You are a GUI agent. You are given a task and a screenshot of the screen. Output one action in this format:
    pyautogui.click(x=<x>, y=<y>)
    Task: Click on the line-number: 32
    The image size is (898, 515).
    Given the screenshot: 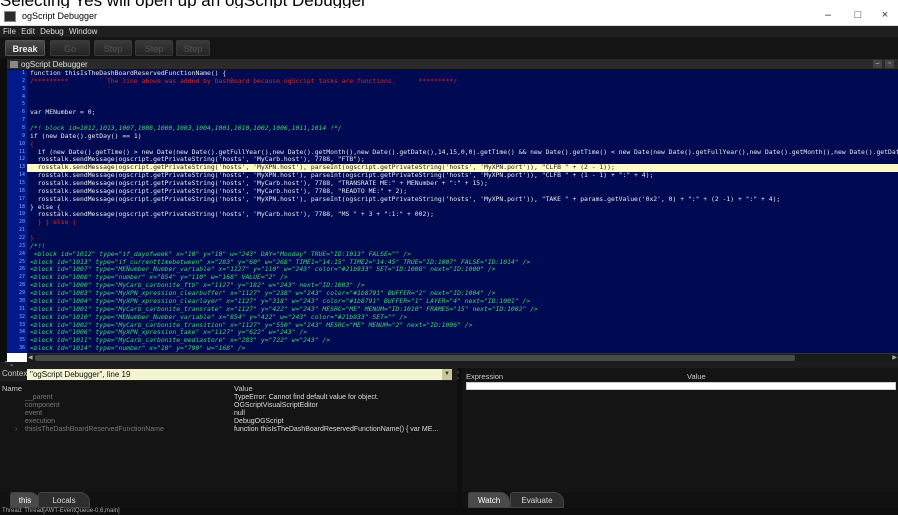 What is the action you would take?
    pyautogui.click(x=17, y=318)
    